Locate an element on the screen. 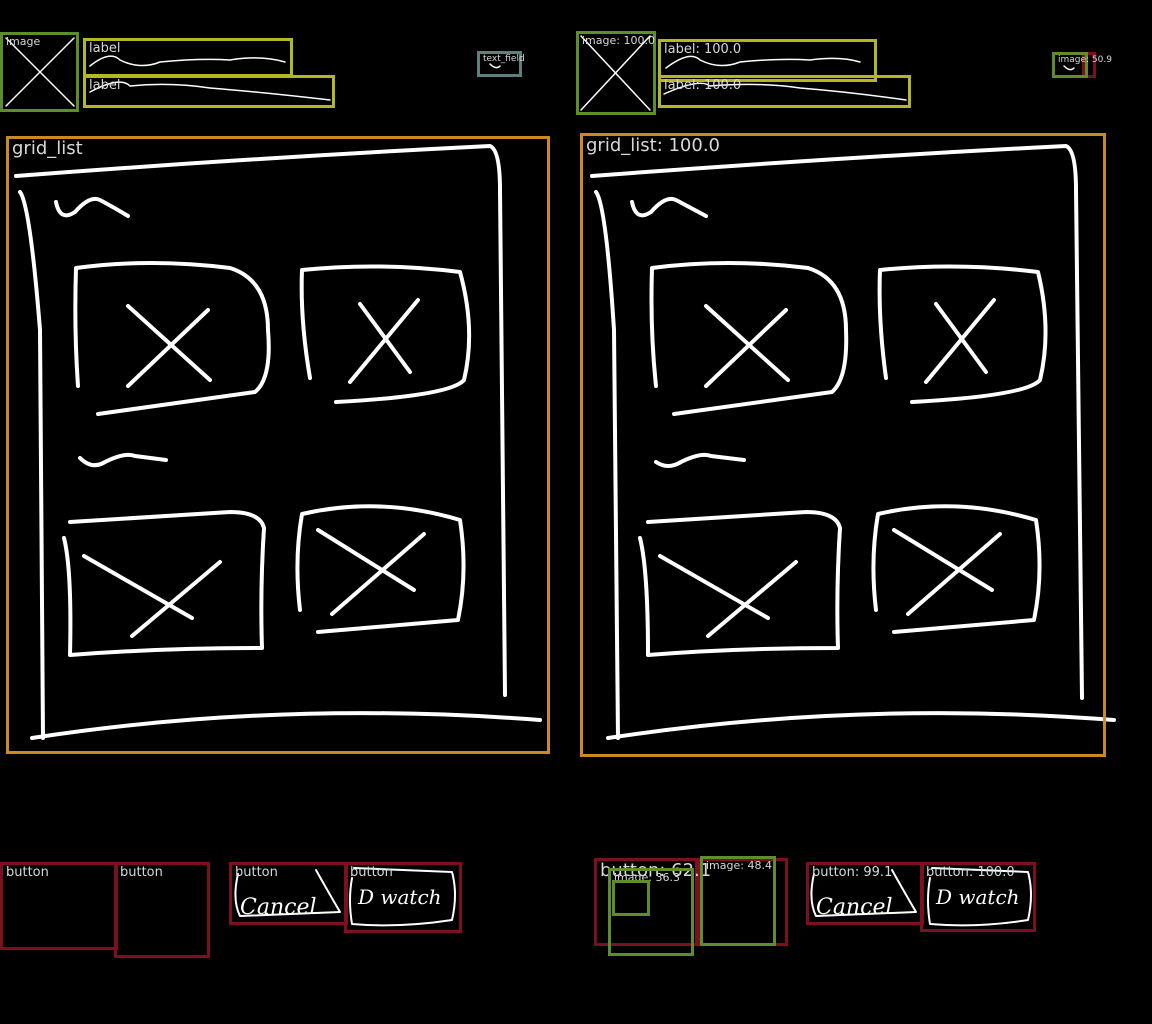 Image resolution: width=1152 pixels, height=1024 pixels. left-label-2-text: label is located at coordinates (105, 85).